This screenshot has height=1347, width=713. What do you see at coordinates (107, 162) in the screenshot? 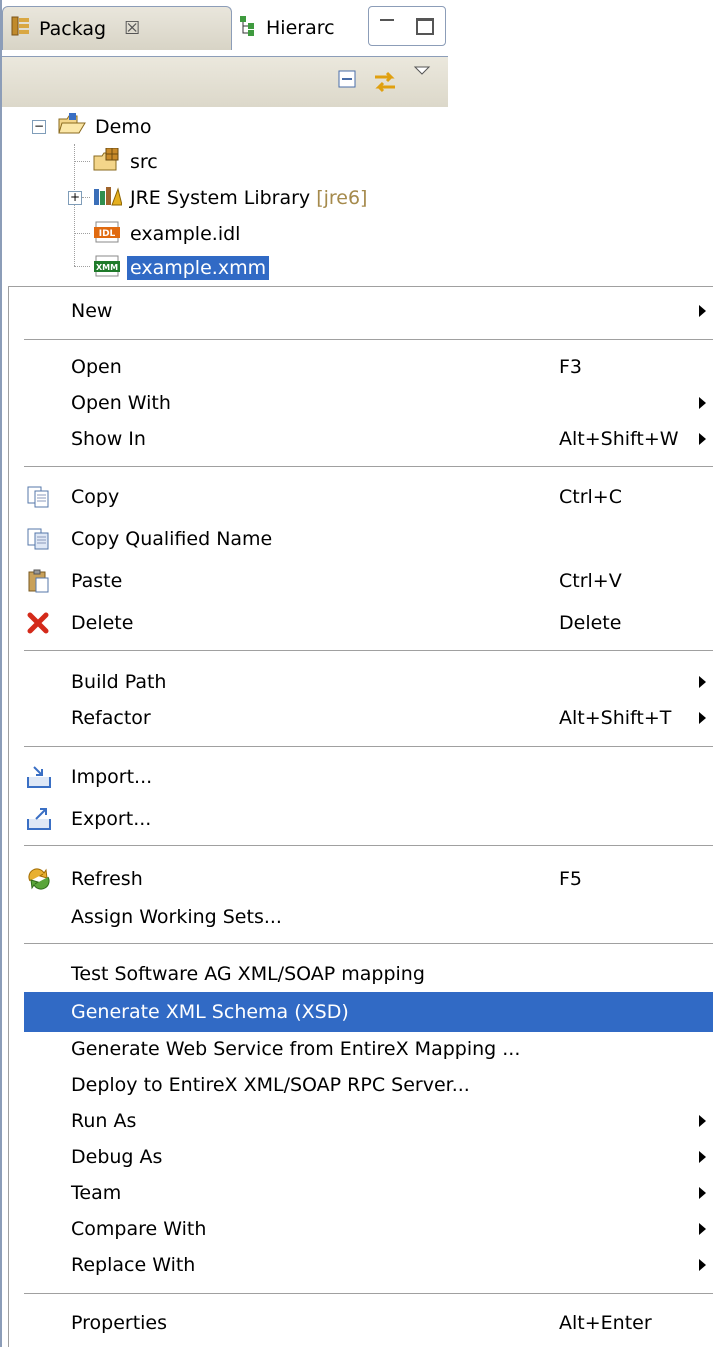
I see `source-folder-icon` at bounding box center [107, 162].